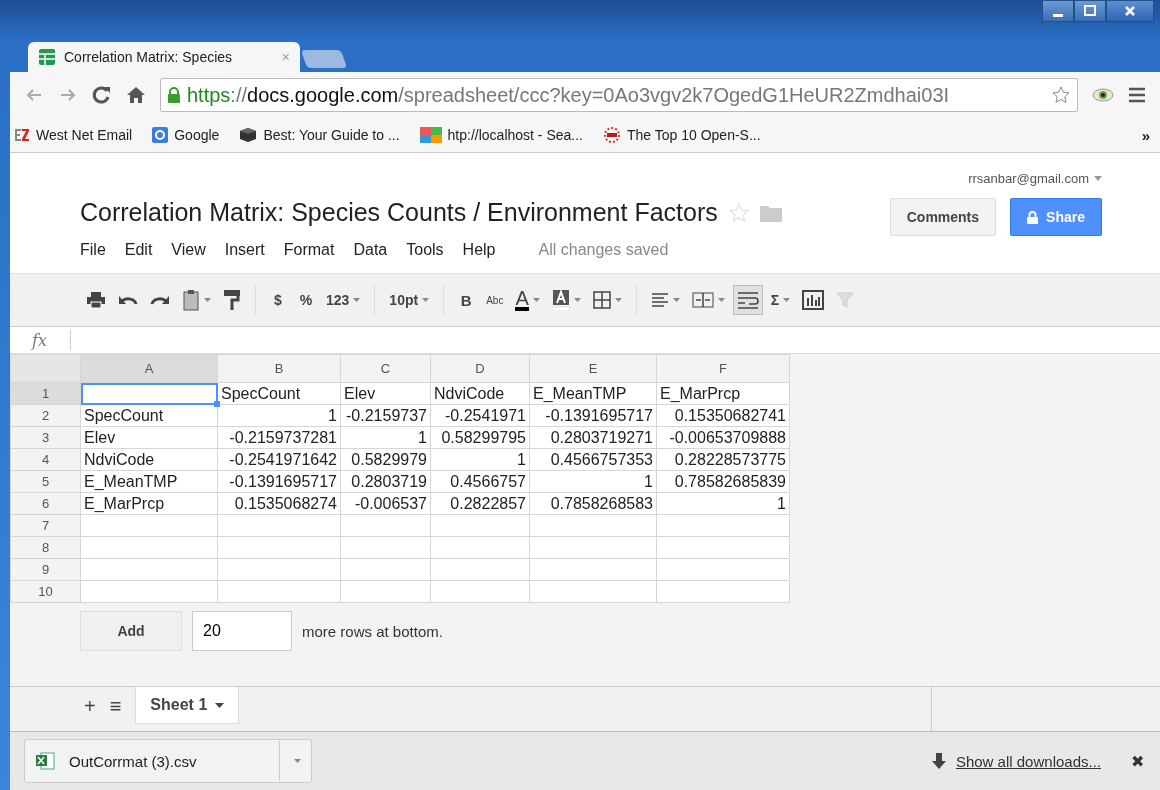 This screenshot has width=1160, height=790. What do you see at coordinates (73, 135) in the screenshot?
I see `bookmark: West Net Email` at bounding box center [73, 135].